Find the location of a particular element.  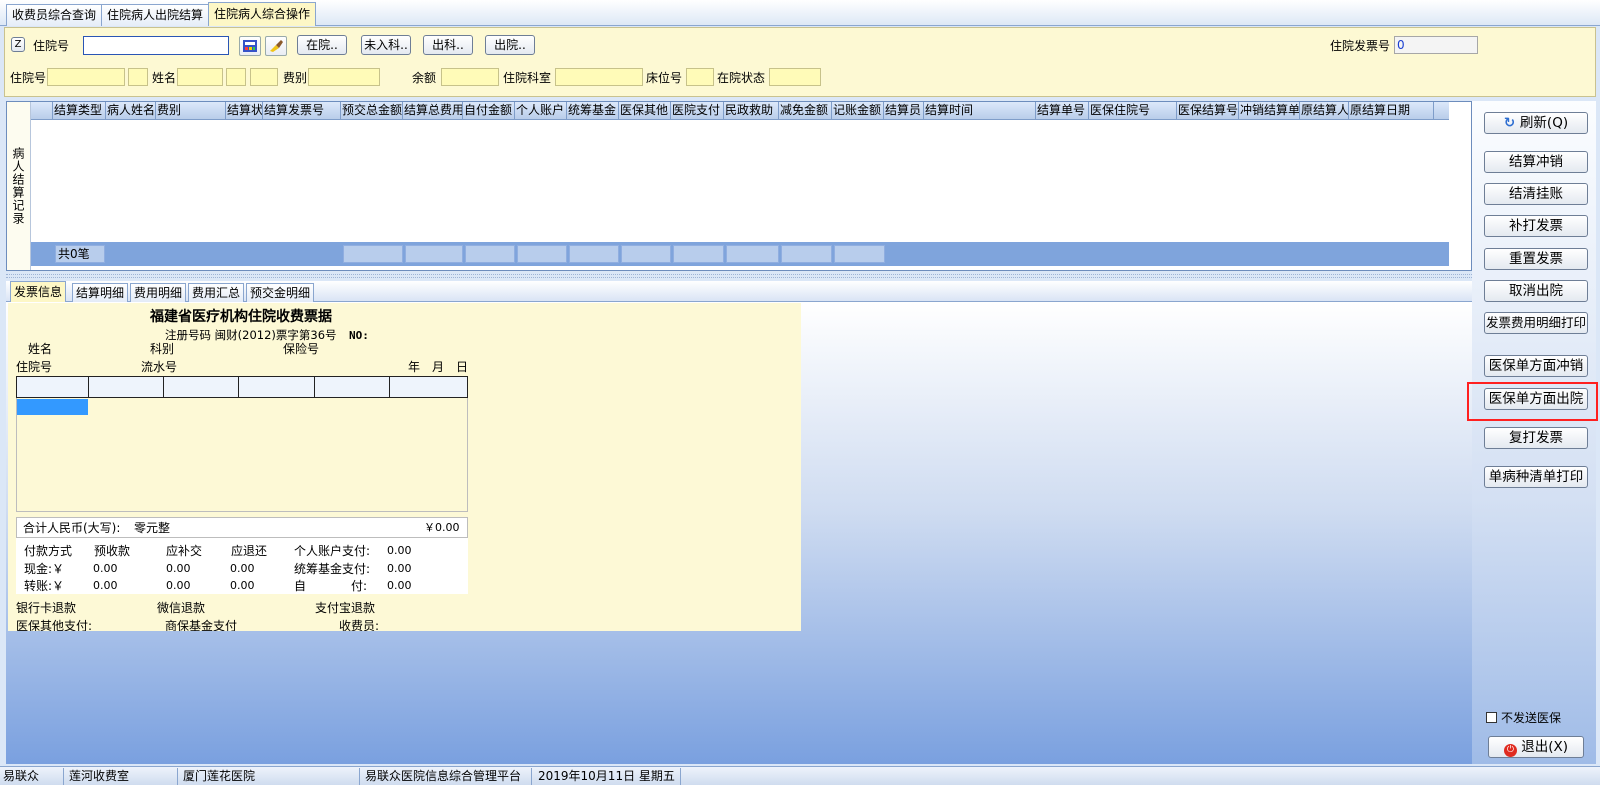

no-send-insurance-checkbox is located at coordinates (1491, 717).